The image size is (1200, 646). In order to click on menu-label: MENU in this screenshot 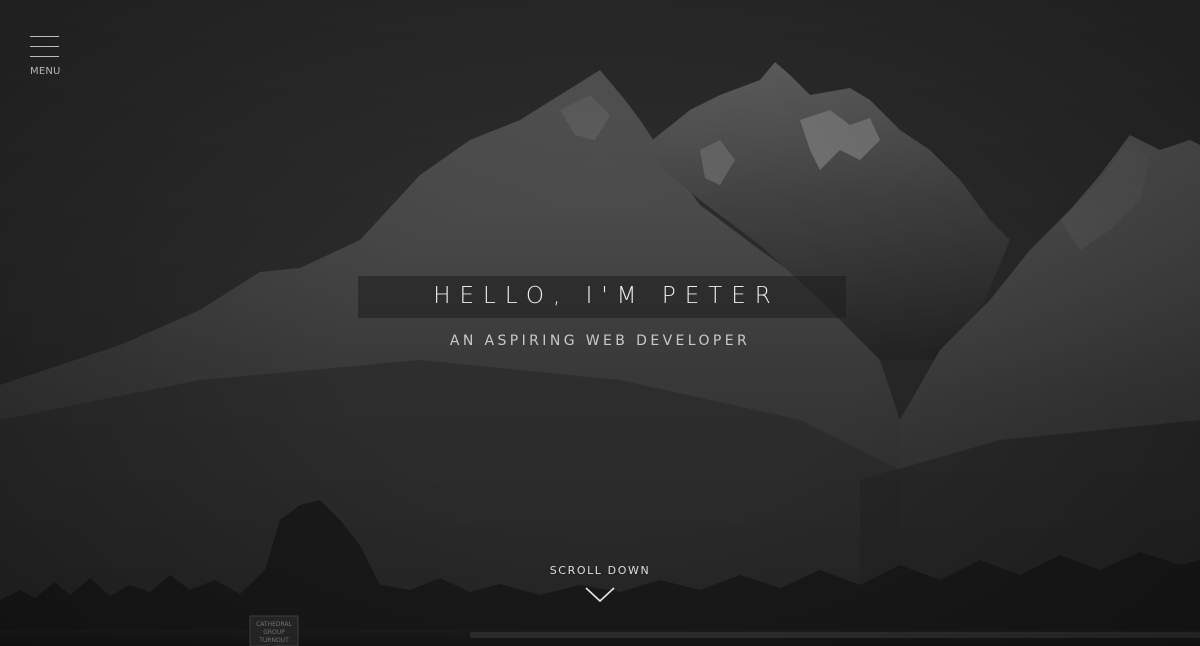, I will do `click(45, 71)`.